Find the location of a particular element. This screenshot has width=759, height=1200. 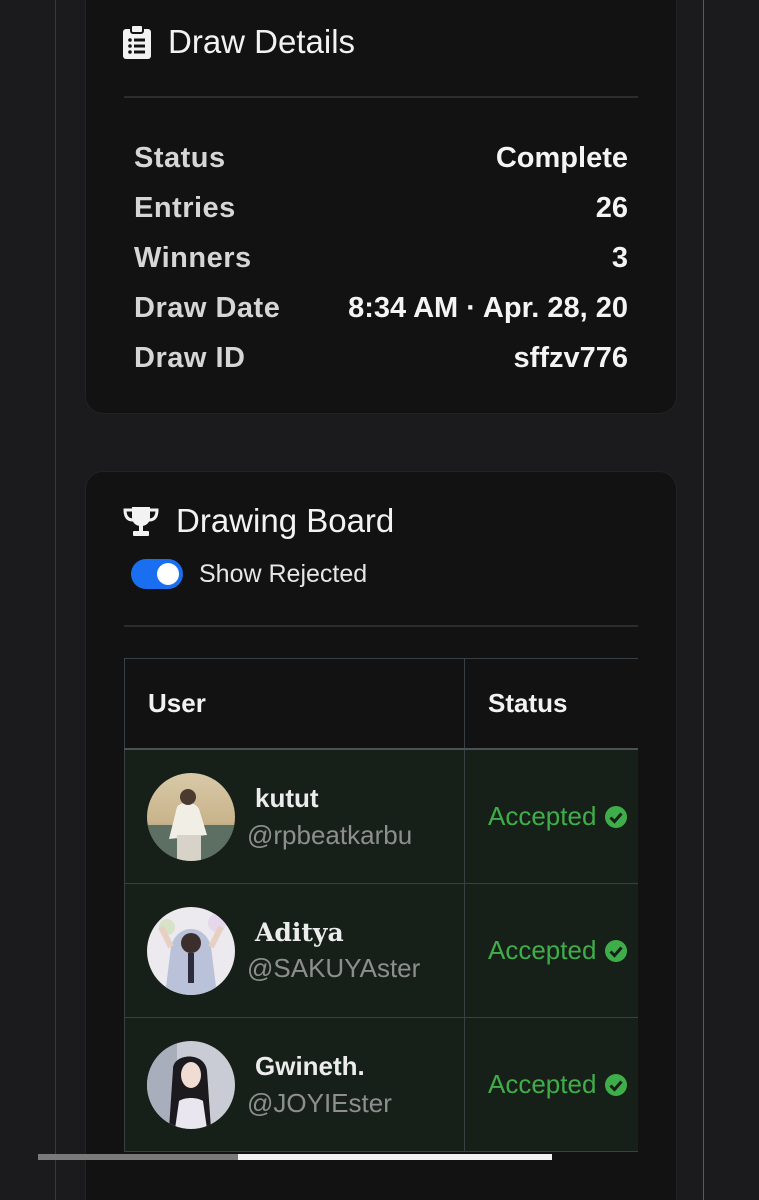

column-header-user: User is located at coordinates (294, 704).